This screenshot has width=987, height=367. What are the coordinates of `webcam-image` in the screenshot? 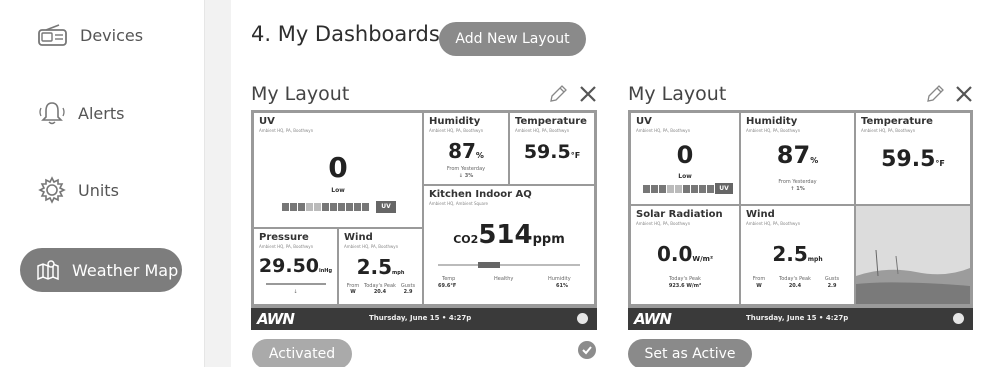 It's located at (913, 255).